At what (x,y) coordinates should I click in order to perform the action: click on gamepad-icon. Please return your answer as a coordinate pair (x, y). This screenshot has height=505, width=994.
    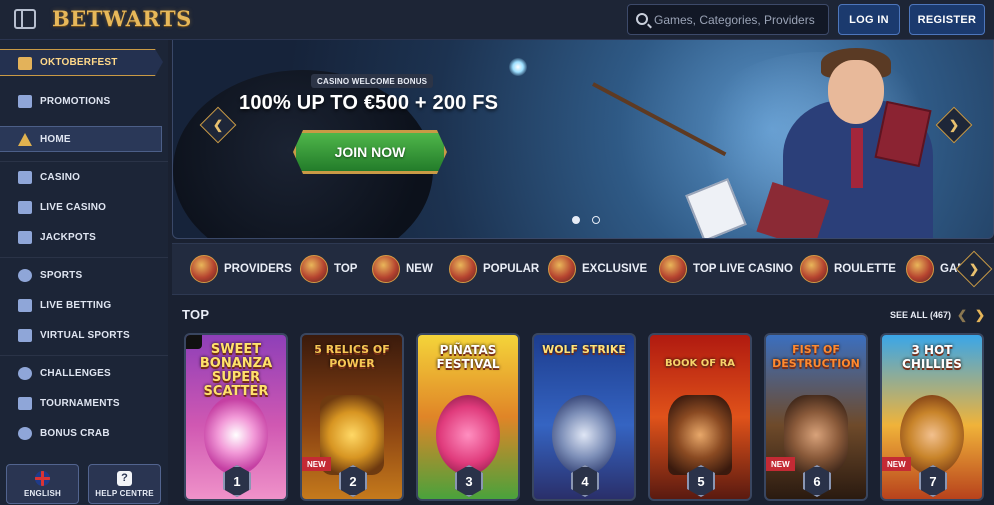
    Looking at the image, I should click on (25, 335).